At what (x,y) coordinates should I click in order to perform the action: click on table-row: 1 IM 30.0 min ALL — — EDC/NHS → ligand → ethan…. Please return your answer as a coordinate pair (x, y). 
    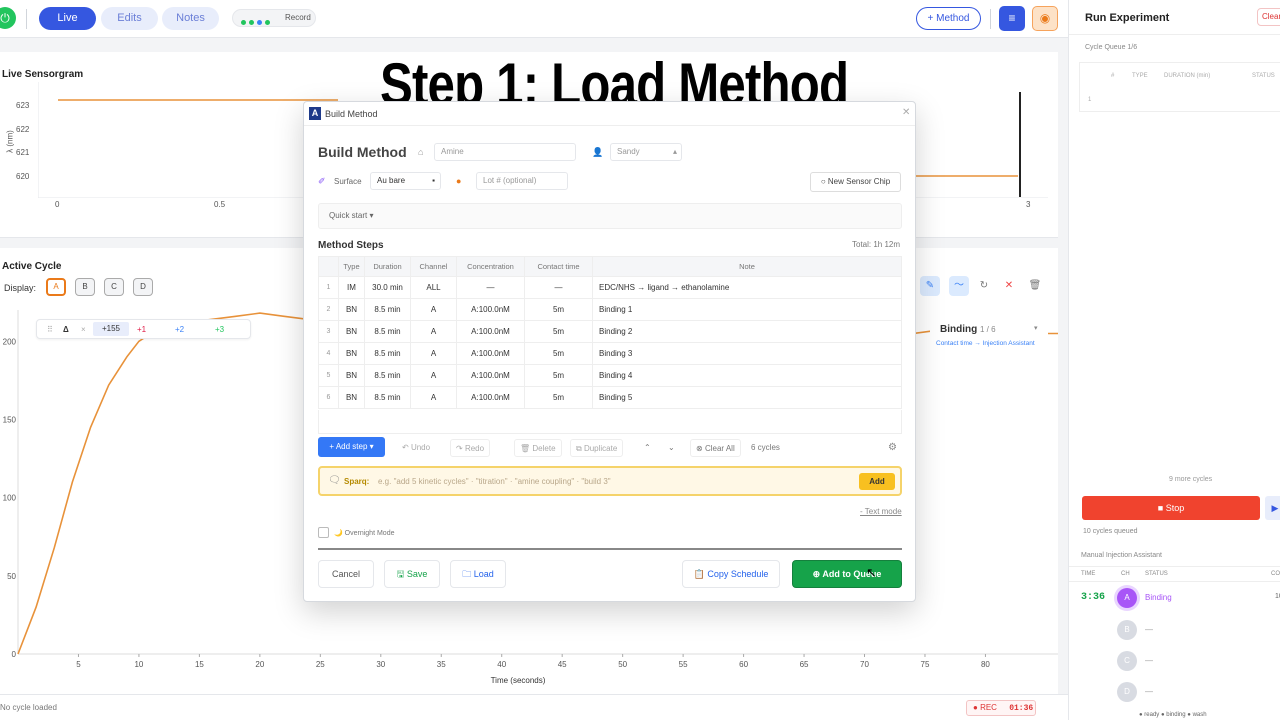
    Looking at the image, I should click on (610, 287).